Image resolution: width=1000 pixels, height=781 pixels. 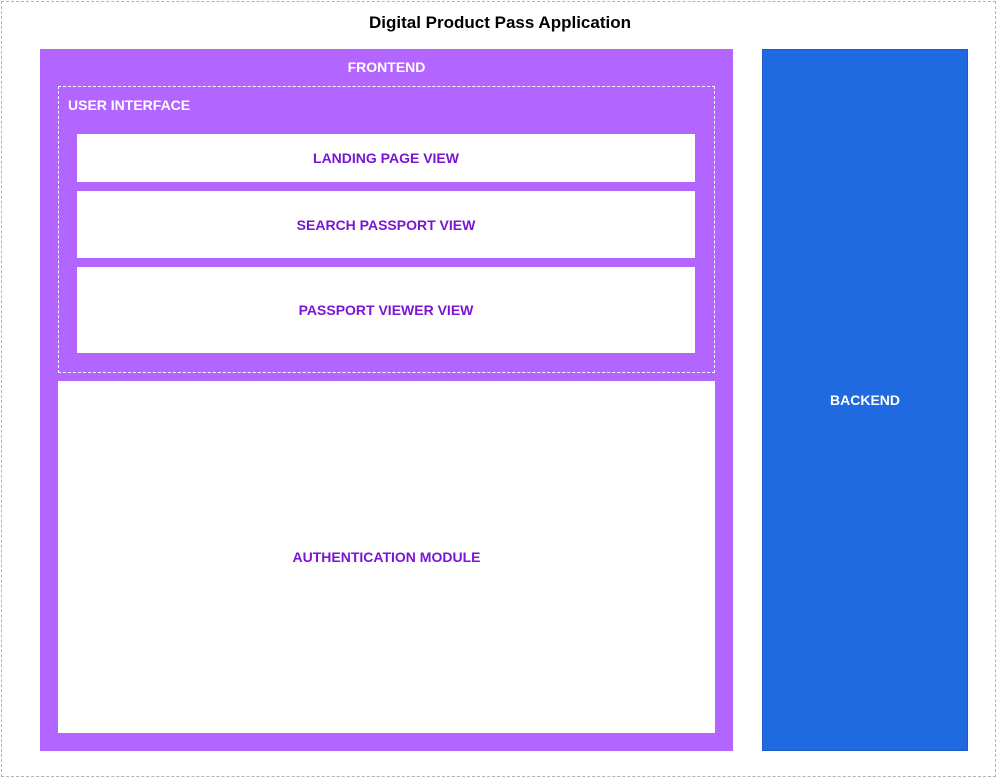 What do you see at coordinates (500, 22) in the screenshot?
I see `diagram-title: Digital Product Pass Application` at bounding box center [500, 22].